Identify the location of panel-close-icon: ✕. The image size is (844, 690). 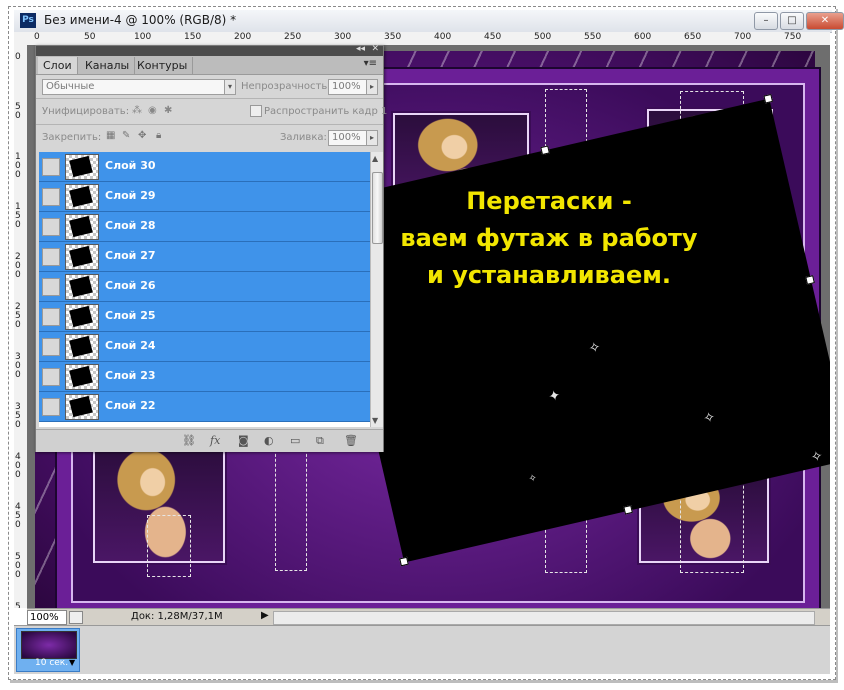
(375, 49).